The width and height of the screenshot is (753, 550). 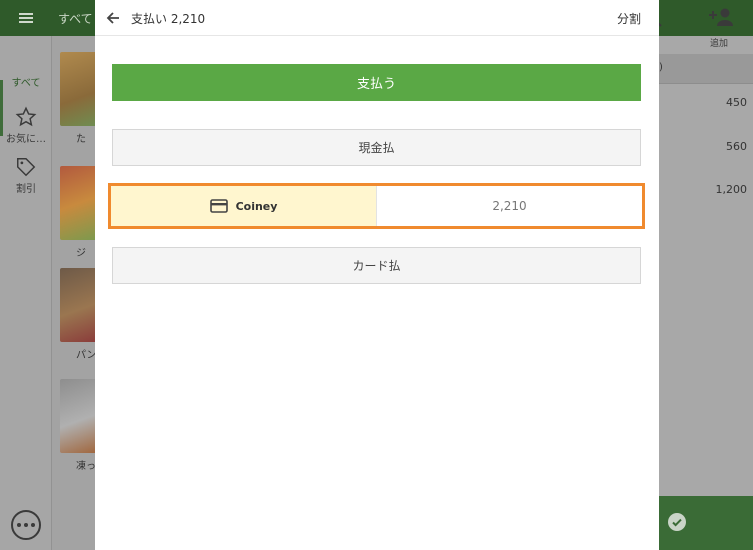 I want to click on product-name: 凍った, so click(x=91, y=466).